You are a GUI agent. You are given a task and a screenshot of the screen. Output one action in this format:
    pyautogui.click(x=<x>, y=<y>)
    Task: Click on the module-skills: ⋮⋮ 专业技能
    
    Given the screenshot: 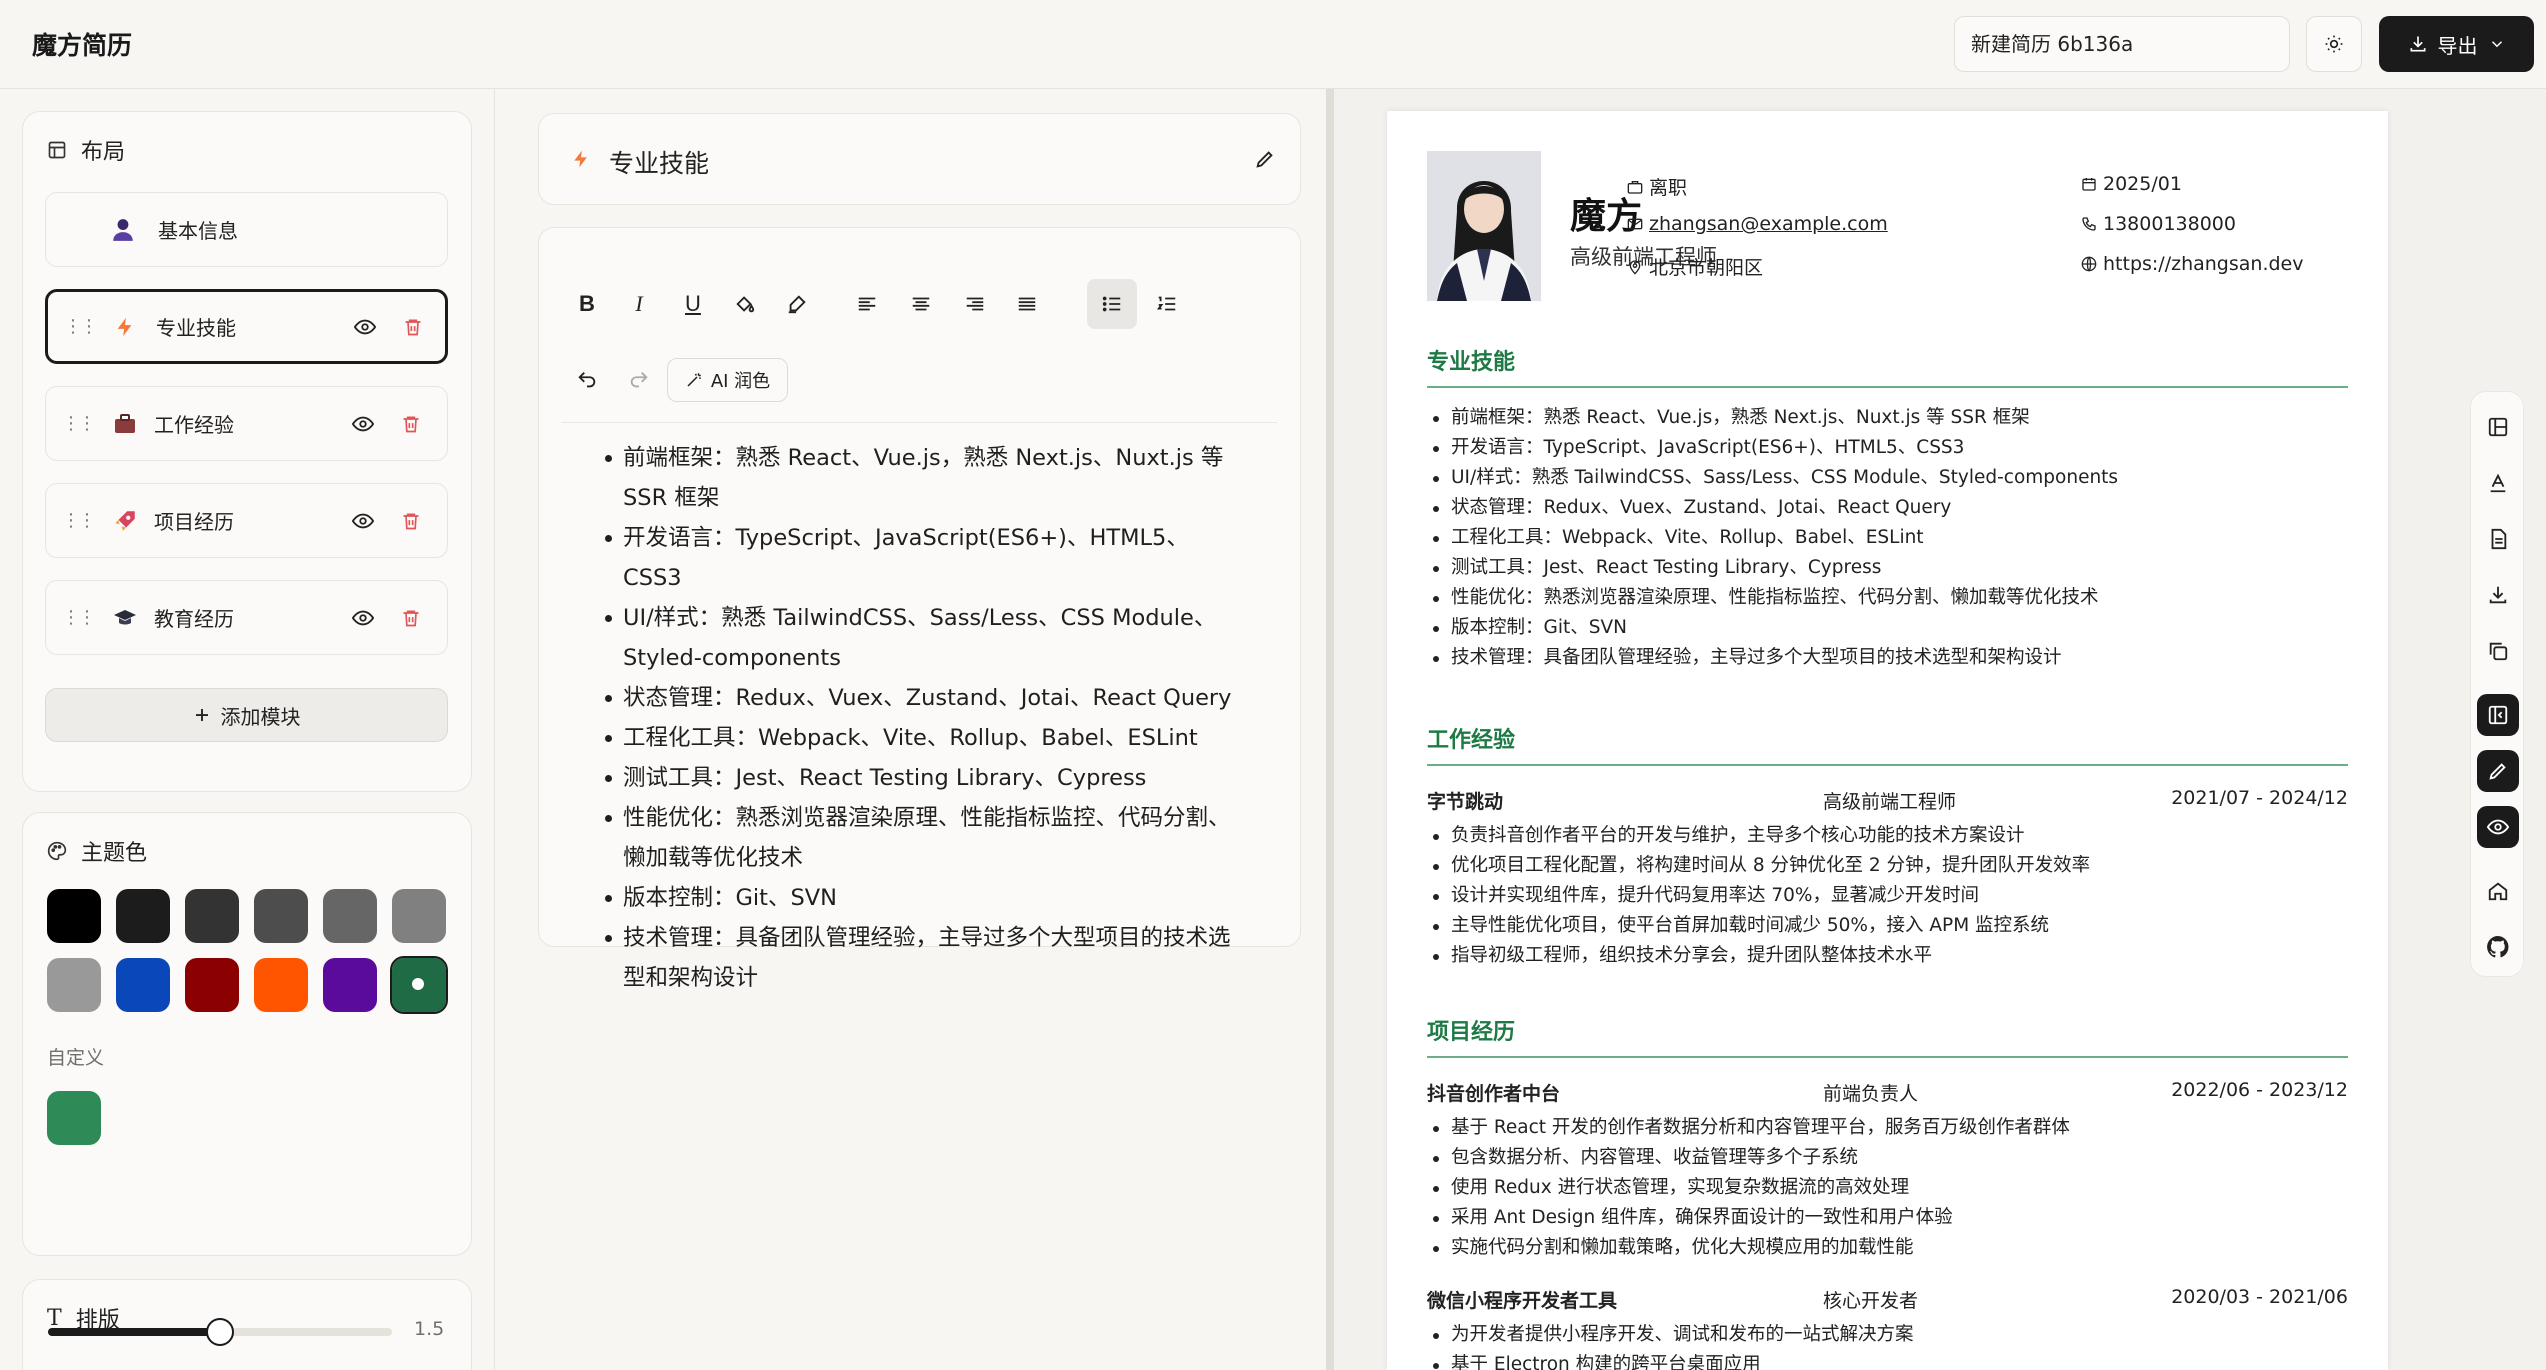 What is the action you would take?
    pyautogui.click(x=246, y=326)
    